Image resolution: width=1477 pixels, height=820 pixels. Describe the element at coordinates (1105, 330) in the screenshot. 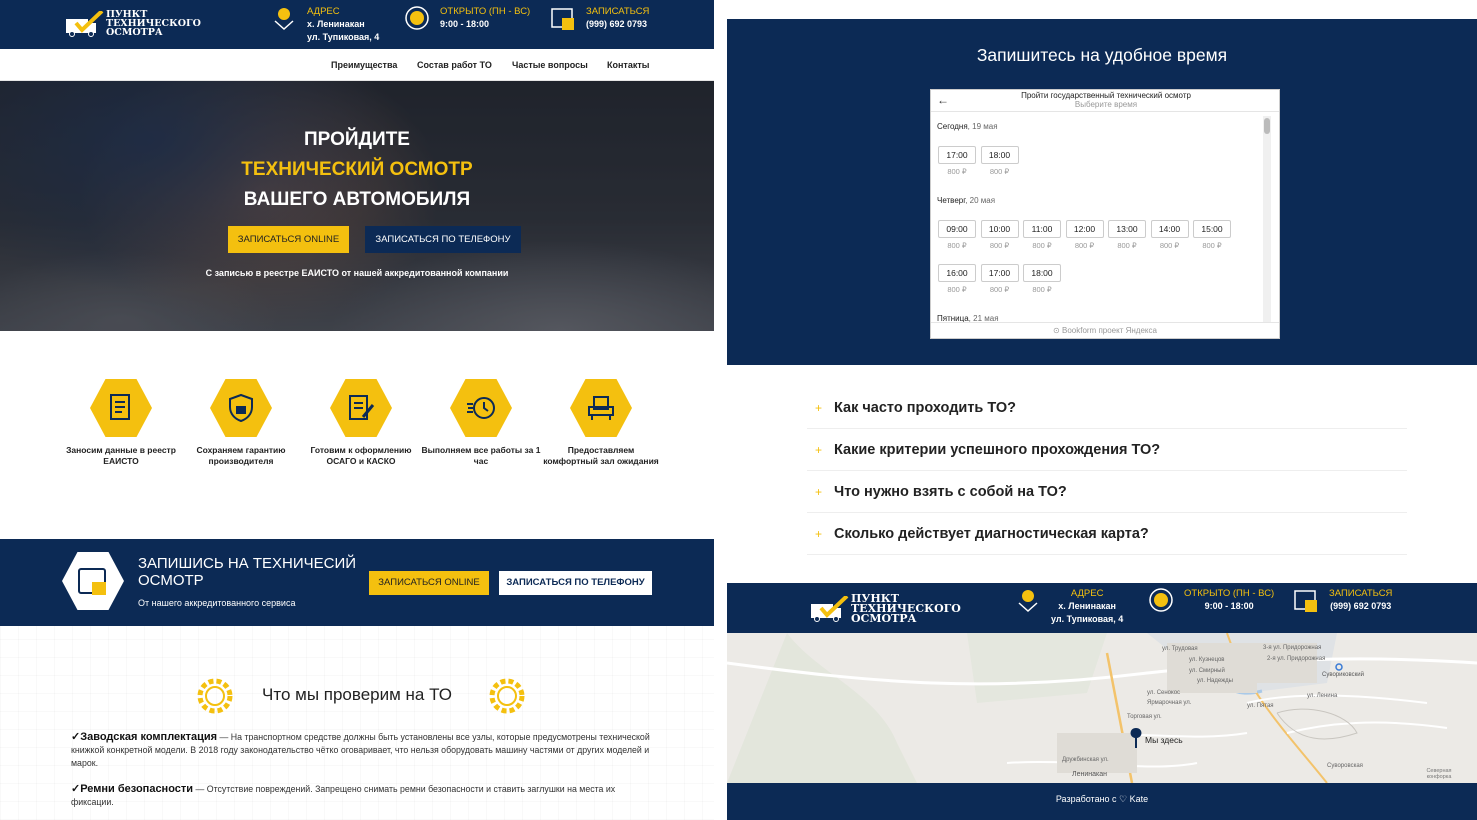

I see `widget-footer: ⊙ Bookform проект Яндекса` at that location.